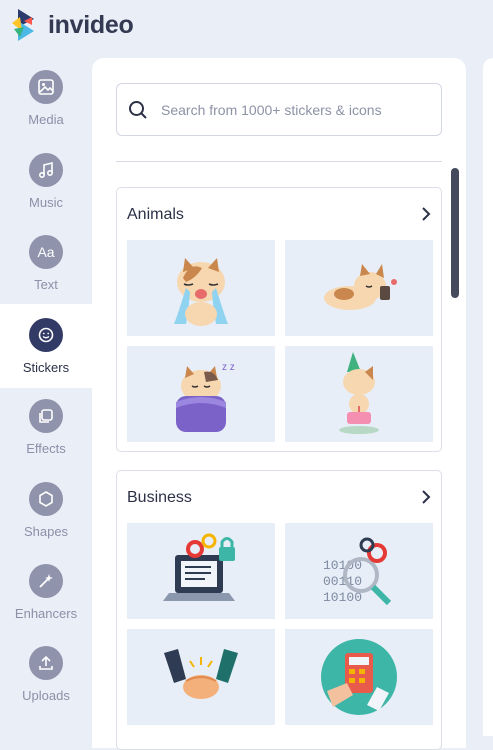 The height and width of the screenshot is (750, 493). What do you see at coordinates (46, 170) in the screenshot?
I see `music-note-icon` at bounding box center [46, 170].